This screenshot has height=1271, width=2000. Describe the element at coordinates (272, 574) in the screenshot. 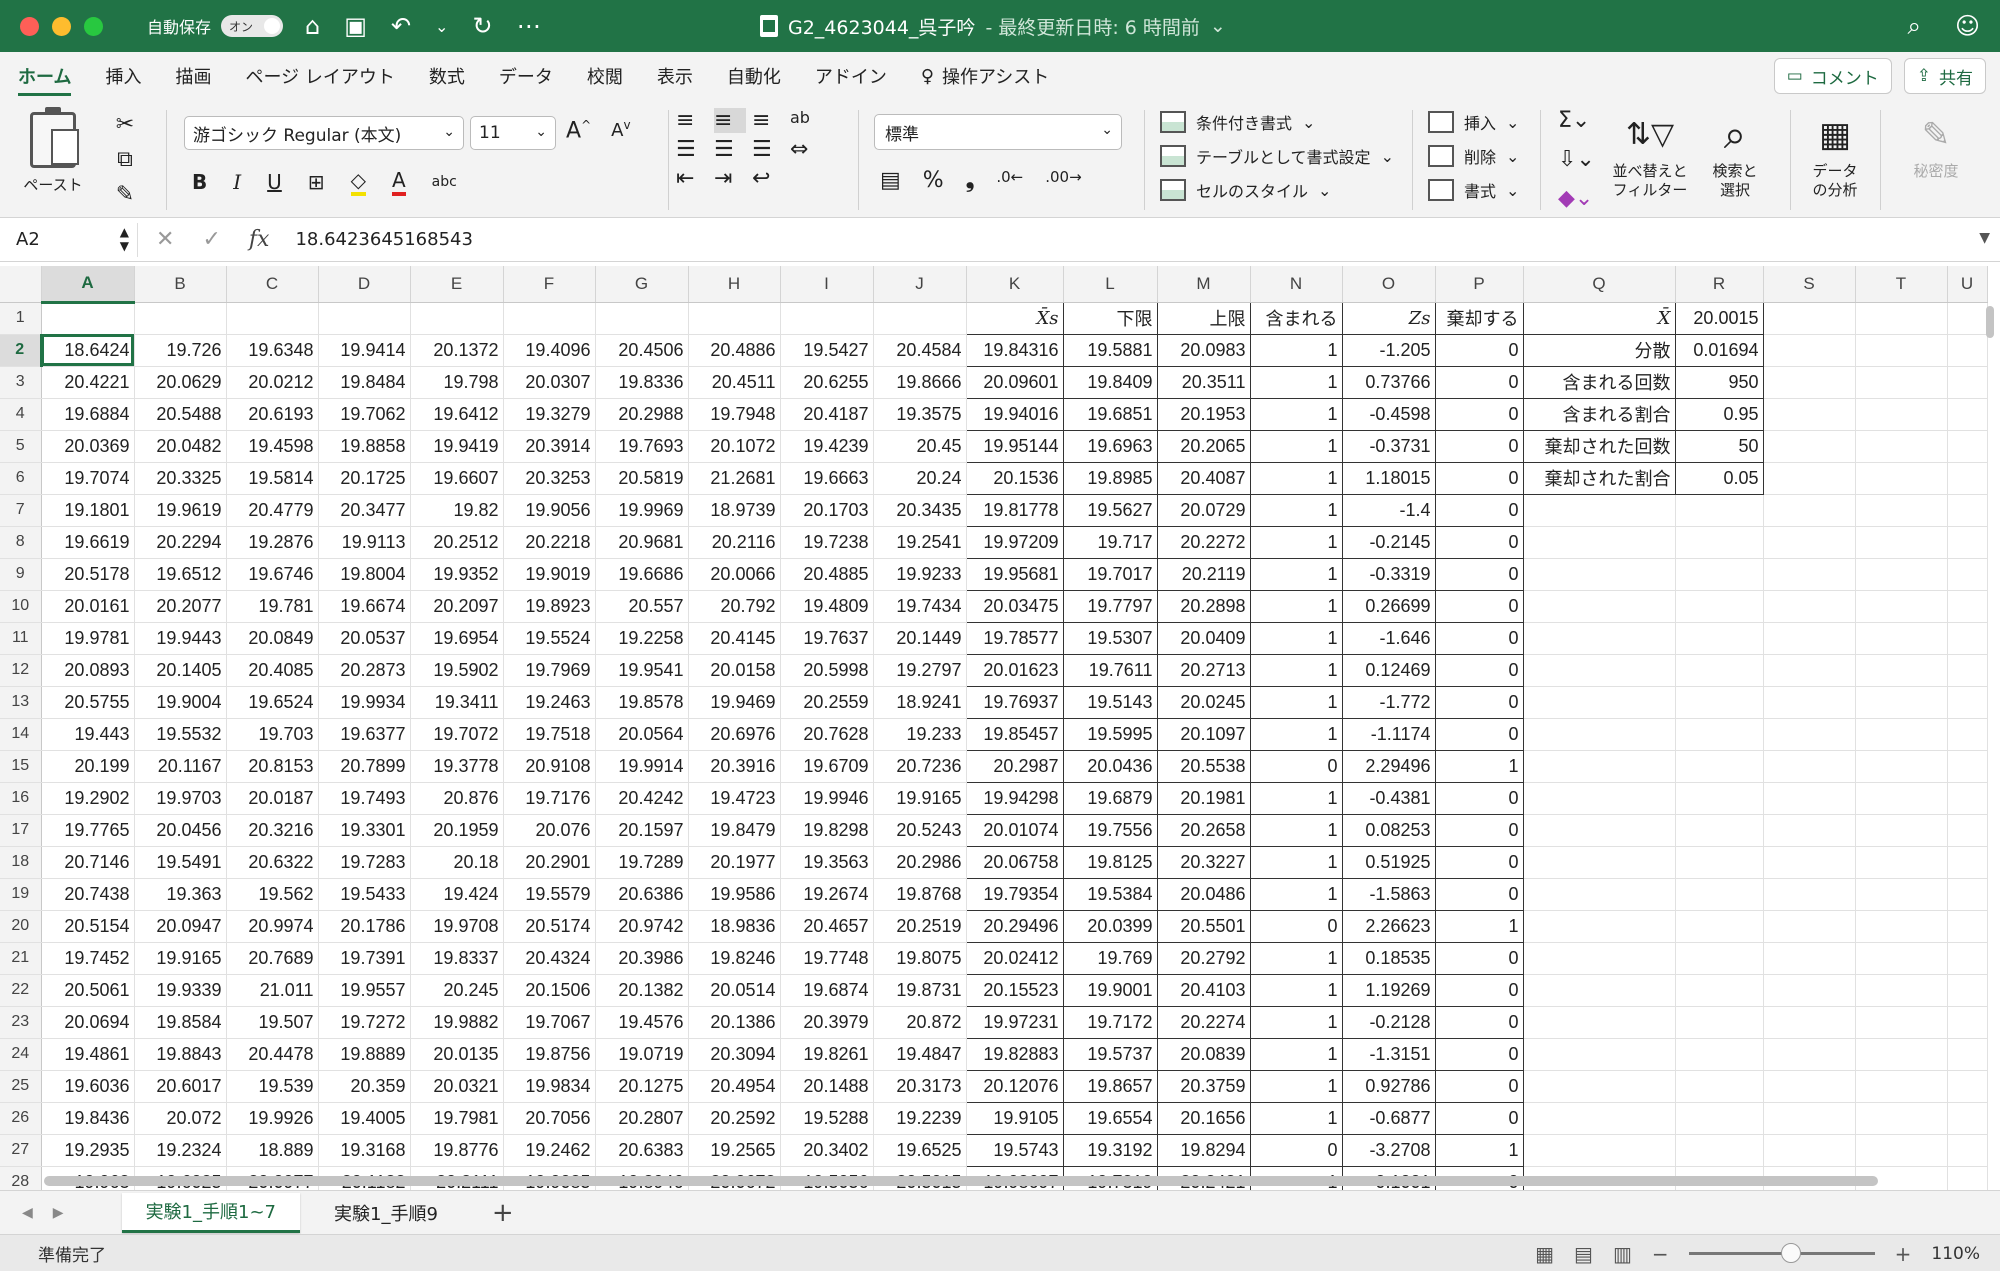

I see `cell-c9: 19.6746` at that location.